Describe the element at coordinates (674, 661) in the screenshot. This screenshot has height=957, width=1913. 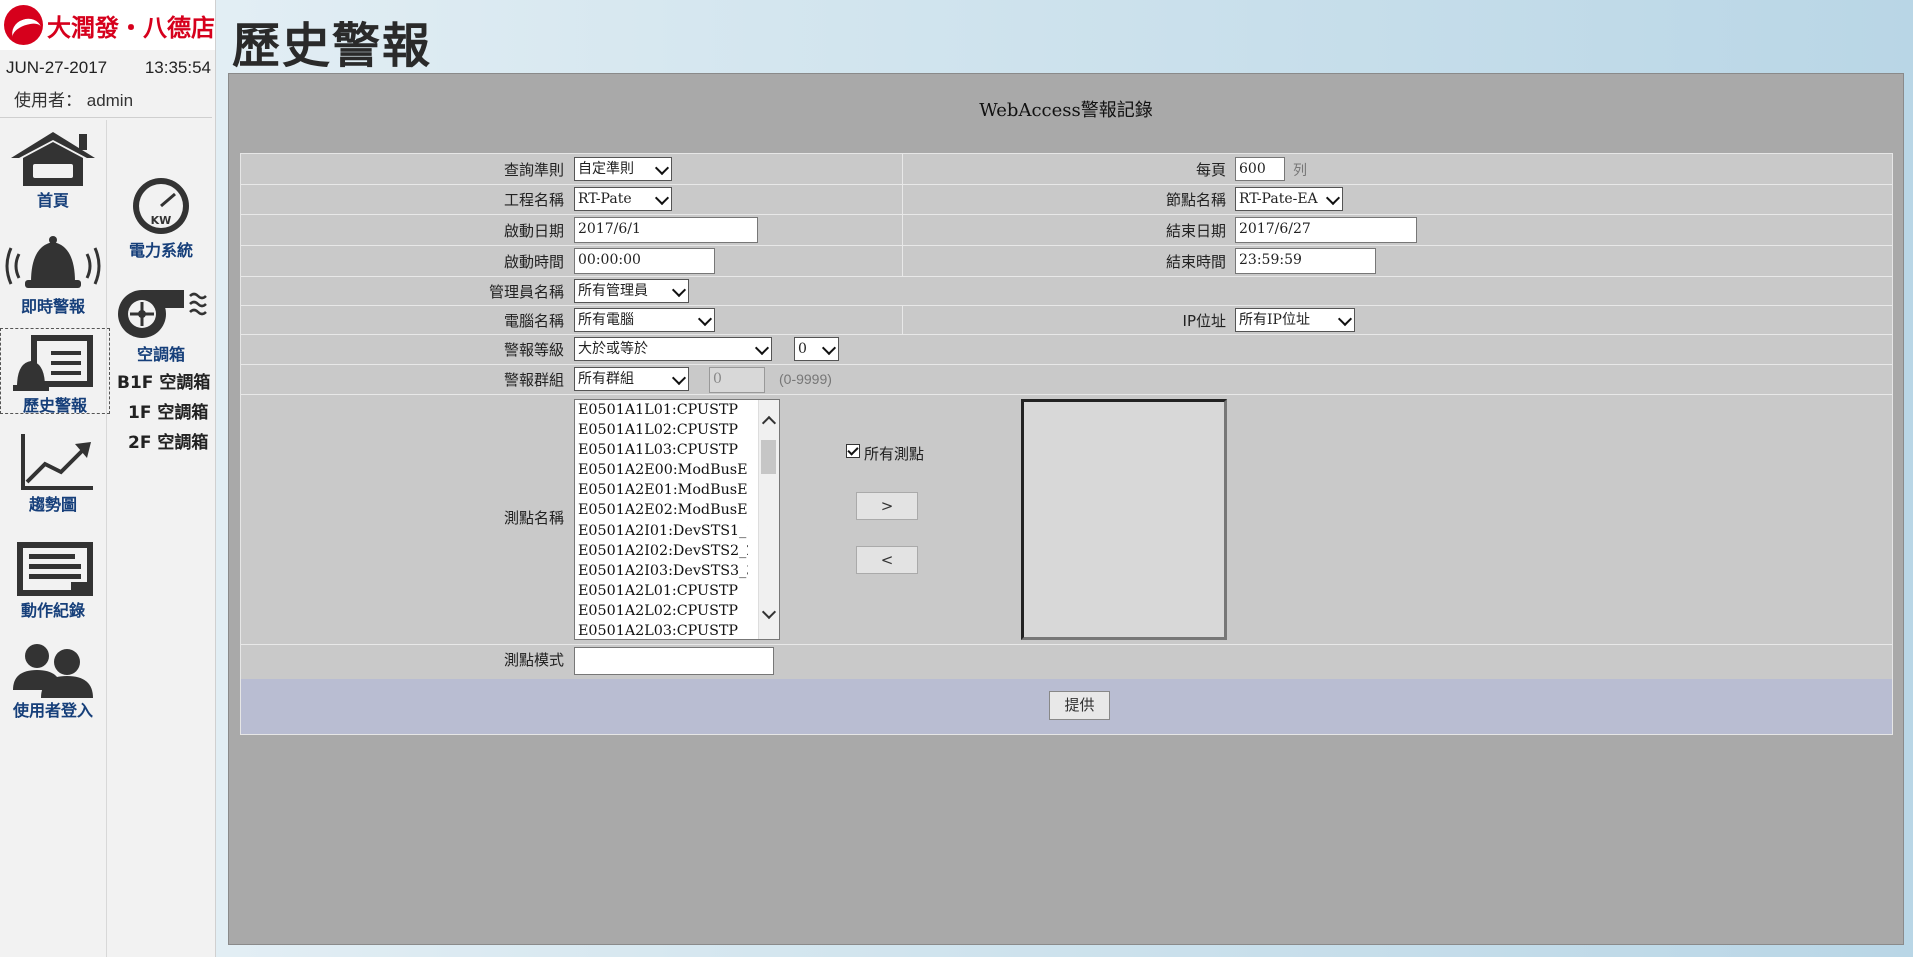
I see `point-pattern-input` at that location.